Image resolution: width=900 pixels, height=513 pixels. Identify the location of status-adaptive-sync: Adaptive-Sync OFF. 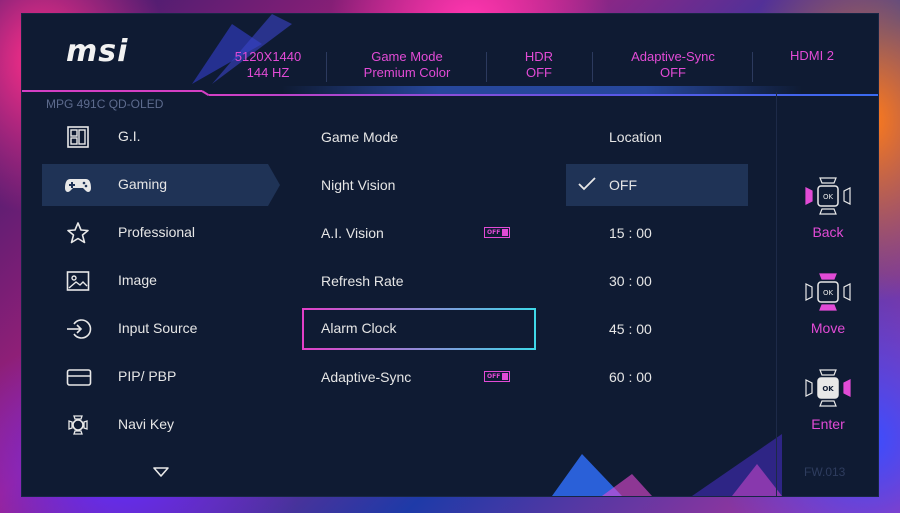
(673, 65).